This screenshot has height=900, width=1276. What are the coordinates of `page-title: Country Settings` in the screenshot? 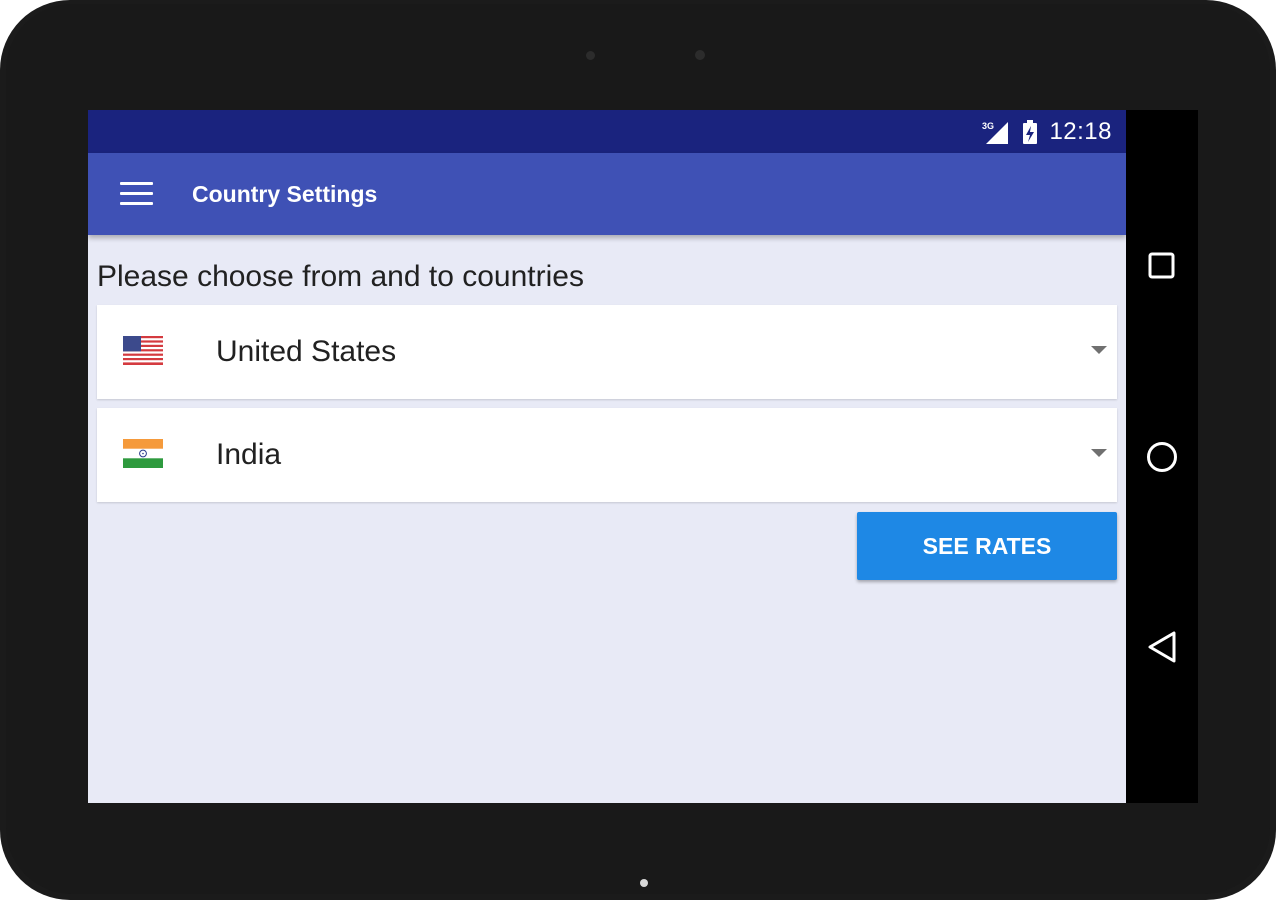 It's located at (285, 194).